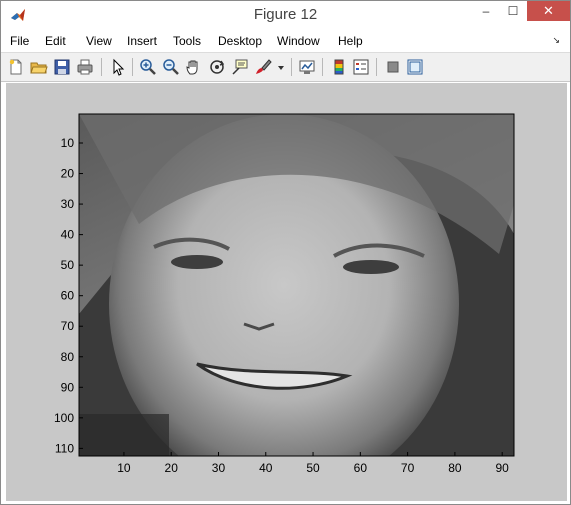 The image size is (571, 505). I want to click on x-tick-label: 70, so click(408, 468).